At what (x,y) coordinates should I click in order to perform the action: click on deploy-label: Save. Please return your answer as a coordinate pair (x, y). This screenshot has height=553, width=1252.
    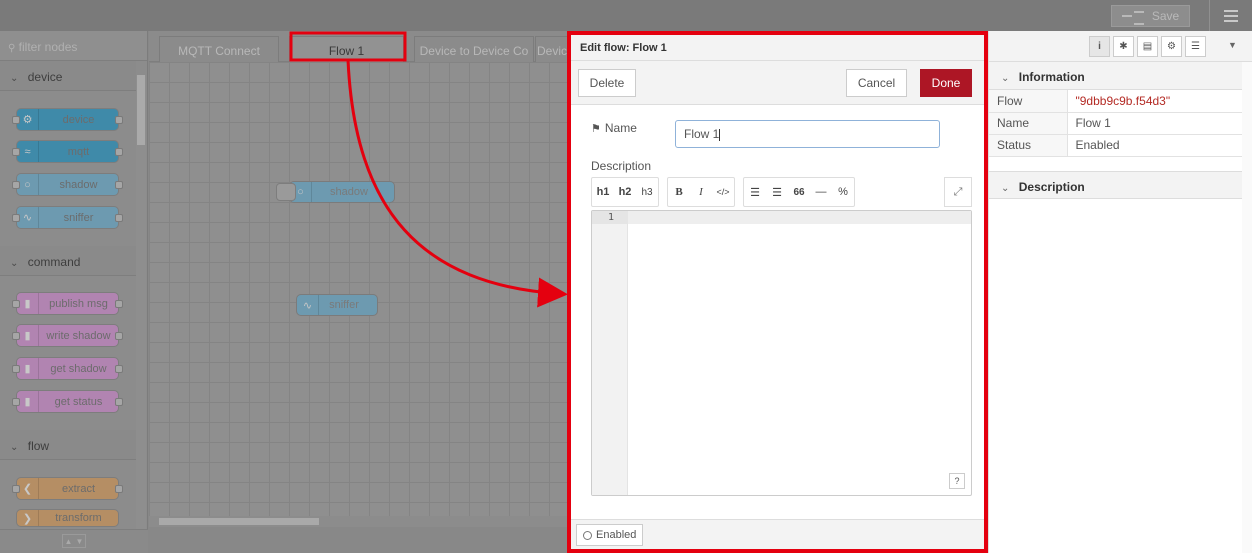
    Looking at the image, I should click on (1165, 16).